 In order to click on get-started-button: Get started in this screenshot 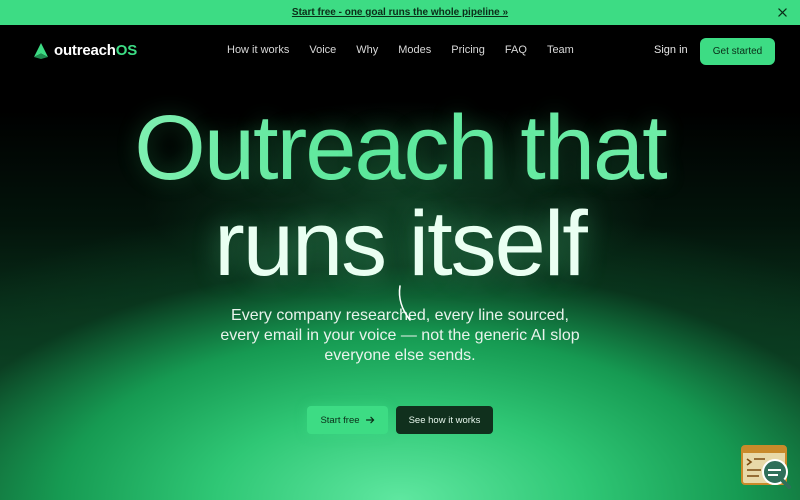, I will do `click(737, 51)`.